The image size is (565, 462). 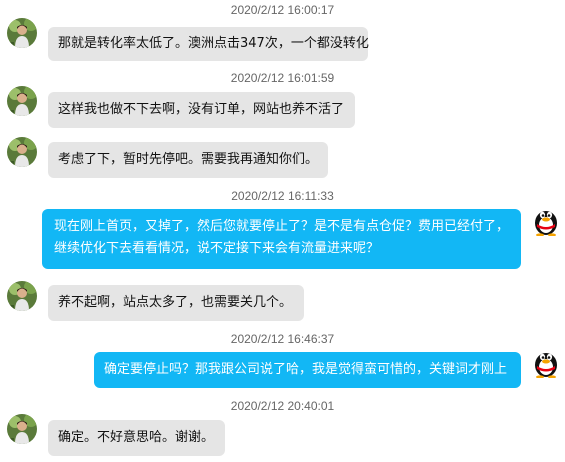 What do you see at coordinates (217, 248) in the screenshot?
I see `message-line: 继续优化下去看看情况，说不定接下来会有流量进来呢？` at bounding box center [217, 248].